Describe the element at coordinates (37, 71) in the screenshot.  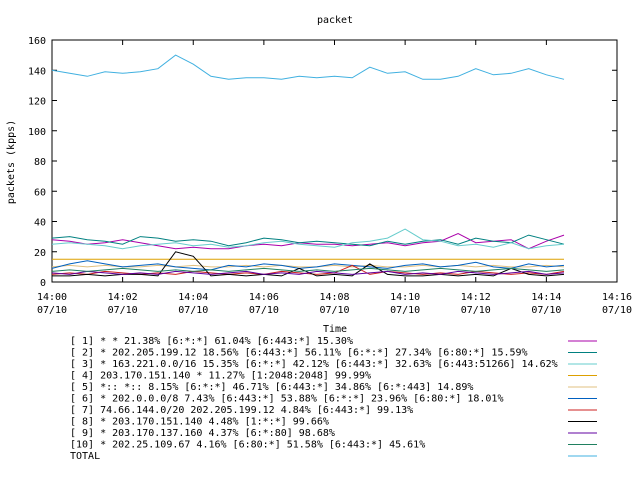
I see `y-tick-label: 140` at that location.